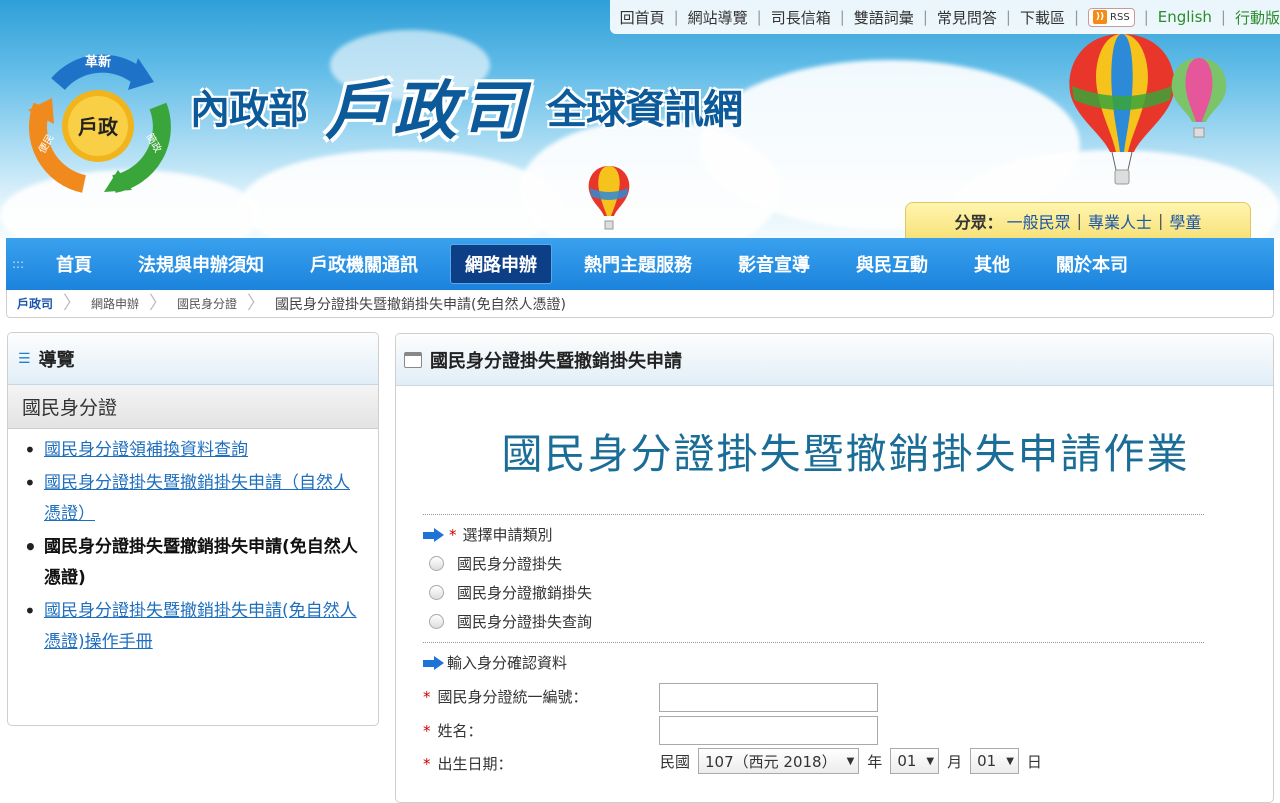 This screenshot has height=803, width=1280. What do you see at coordinates (475, 764) in the screenshot?
I see `field-label: 出生日期：` at bounding box center [475, 764].